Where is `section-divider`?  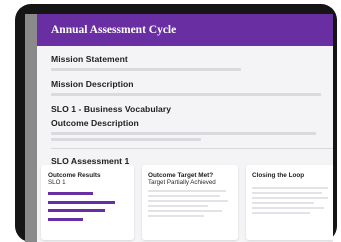
section-divider is located at coordinates (192, 148).